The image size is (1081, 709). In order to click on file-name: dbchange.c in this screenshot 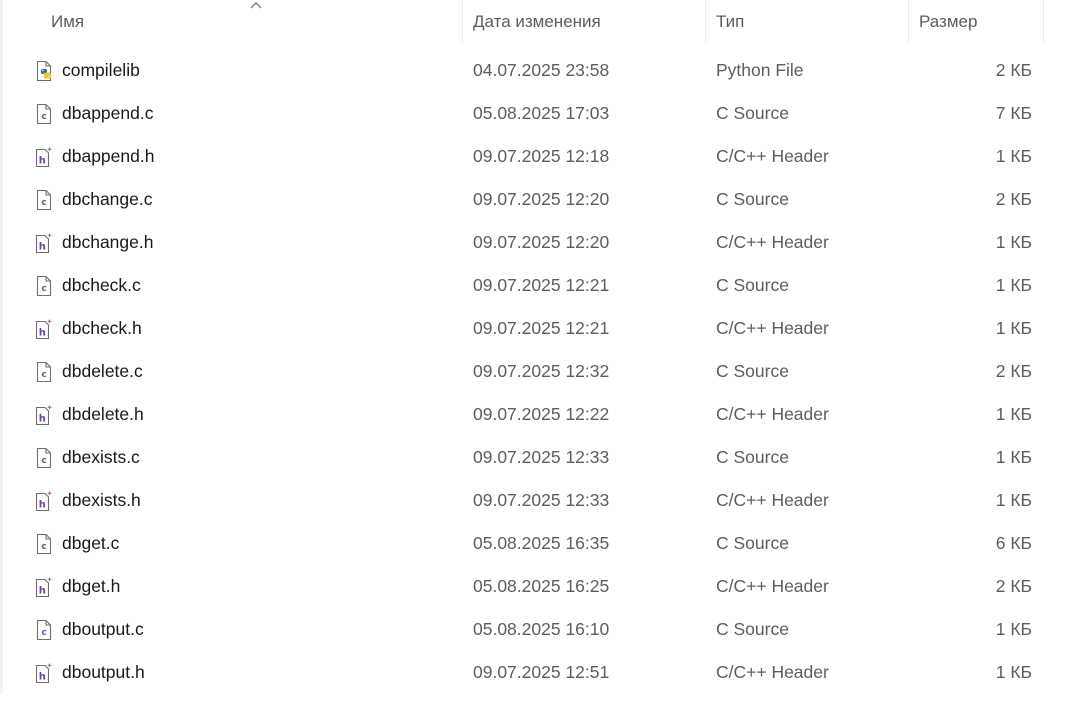, I will do `click(107, 199)`.